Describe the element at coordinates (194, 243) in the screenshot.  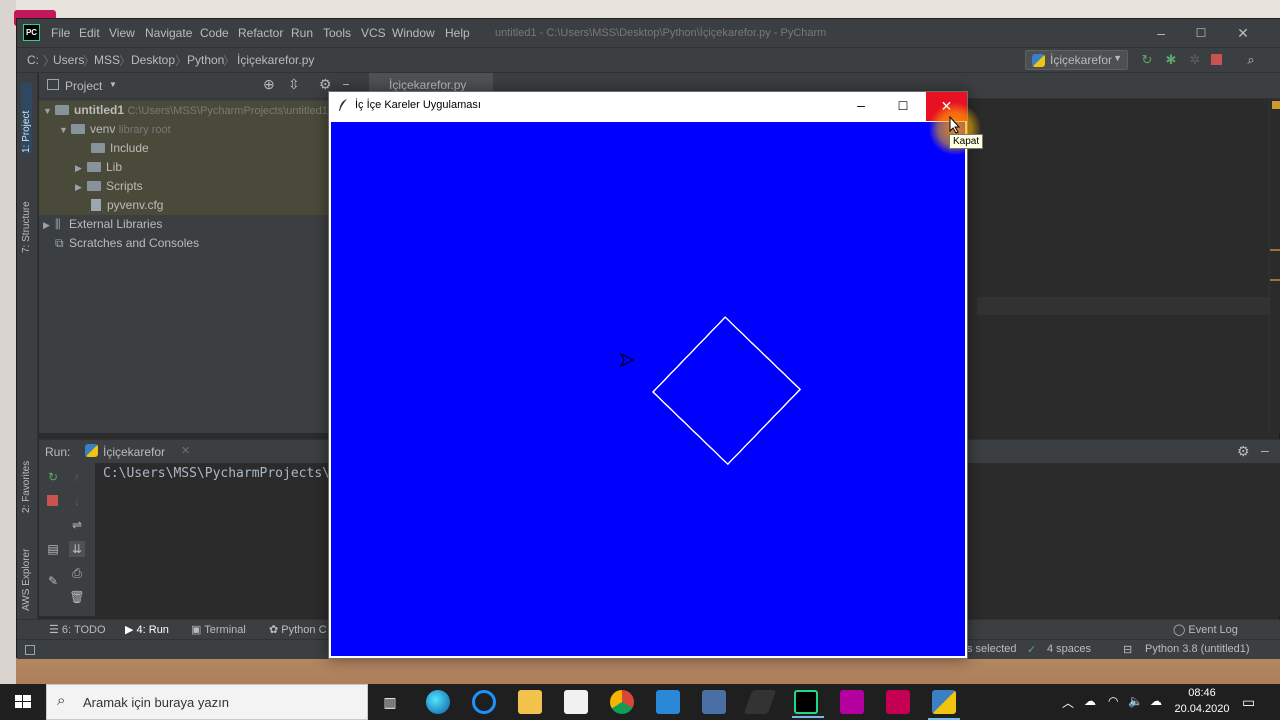
I see `tree-item-scratches: ⧉ Scratches and Consoles` at that location.